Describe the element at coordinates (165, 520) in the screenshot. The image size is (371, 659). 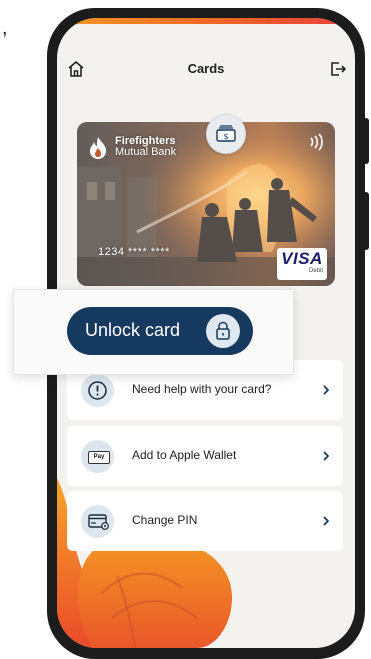
I see `menu-item-label: Change PIN` at that location.